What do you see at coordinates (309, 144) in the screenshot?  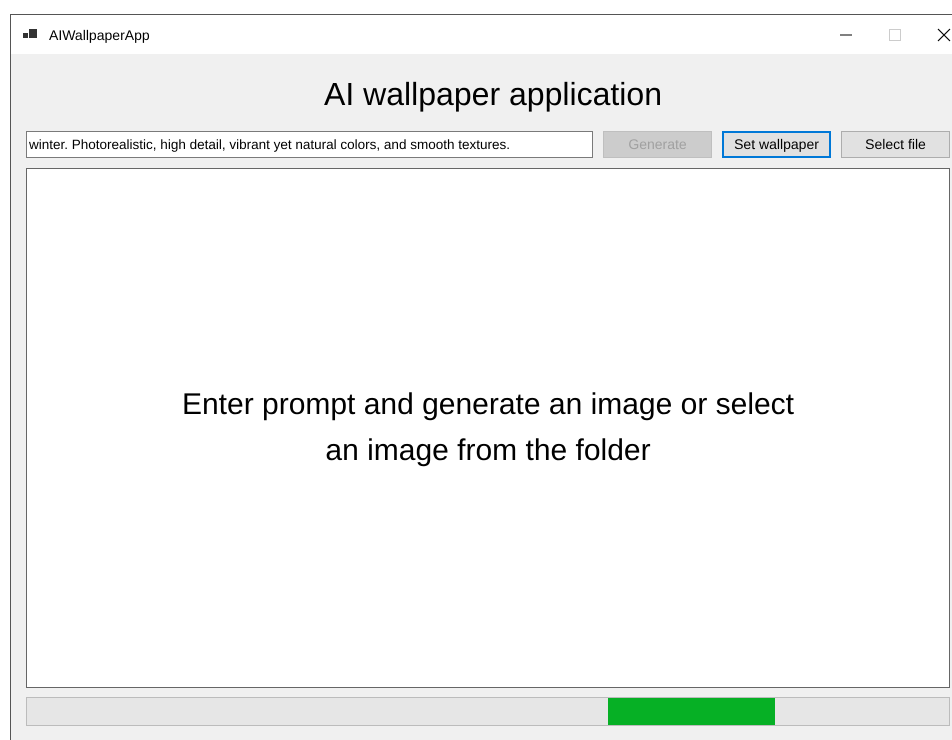 I see `prompt-field: winter. Photorealistic, high detail, vibrant yet natural colors, and smooth textures.` at bounding box center [309, 144].